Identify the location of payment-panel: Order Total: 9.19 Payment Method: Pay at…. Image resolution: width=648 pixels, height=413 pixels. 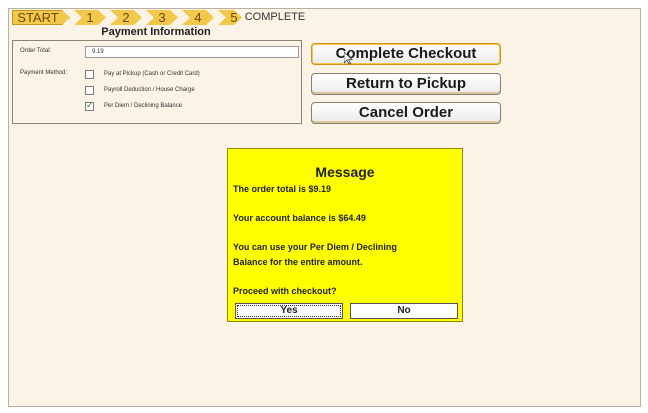
(157, 82).